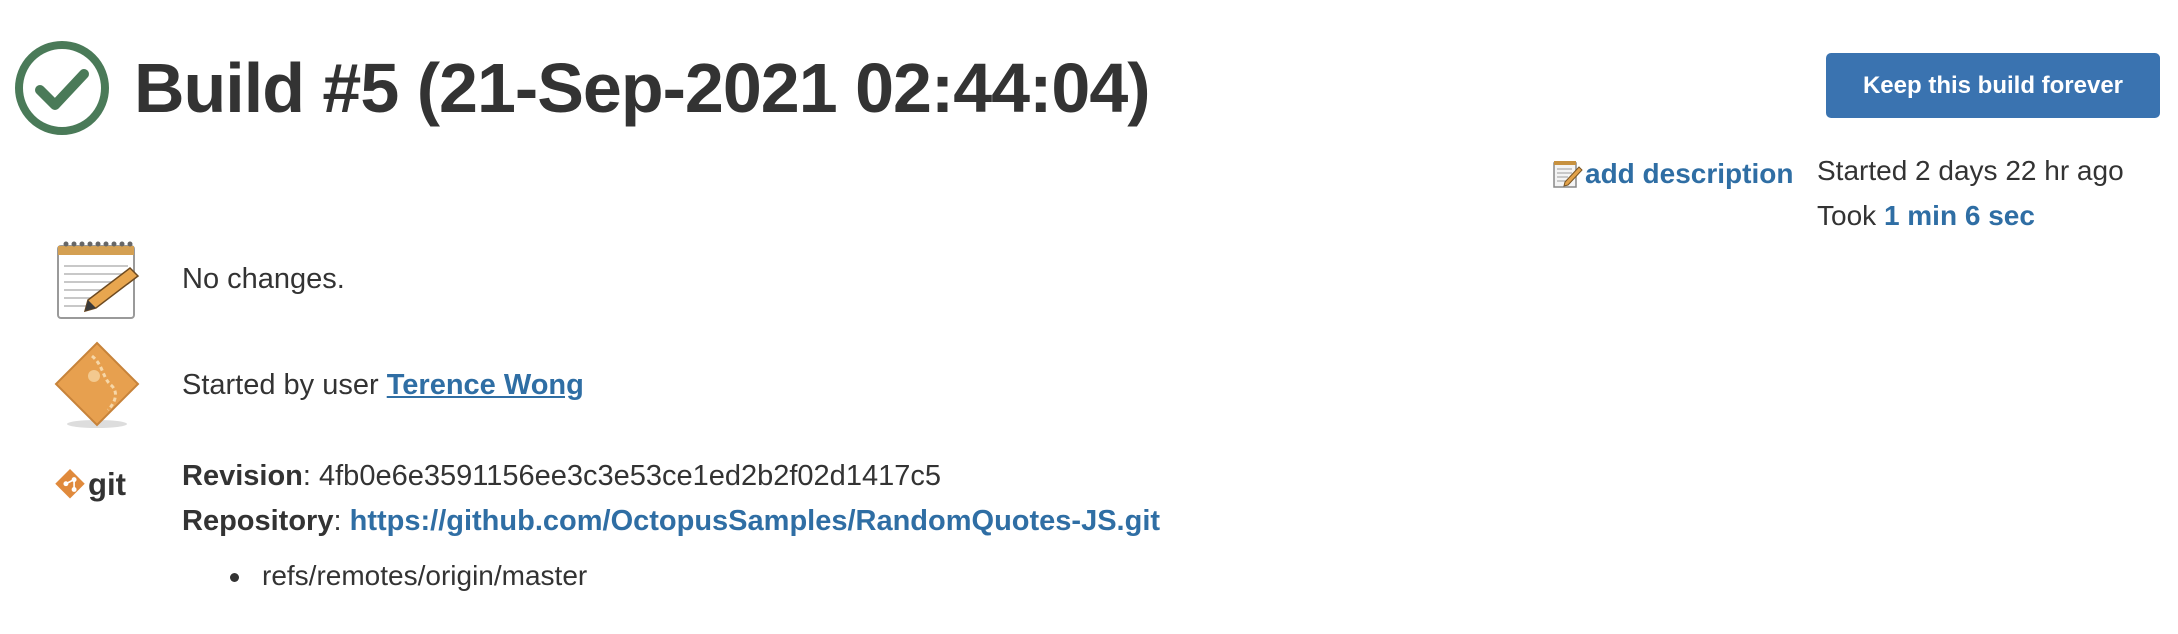 The image size is (2178, 634). What do you see at coordinates (107, 484) in the screenshot?
I see `git-logo-text: git` at bounding box center [107, 484].